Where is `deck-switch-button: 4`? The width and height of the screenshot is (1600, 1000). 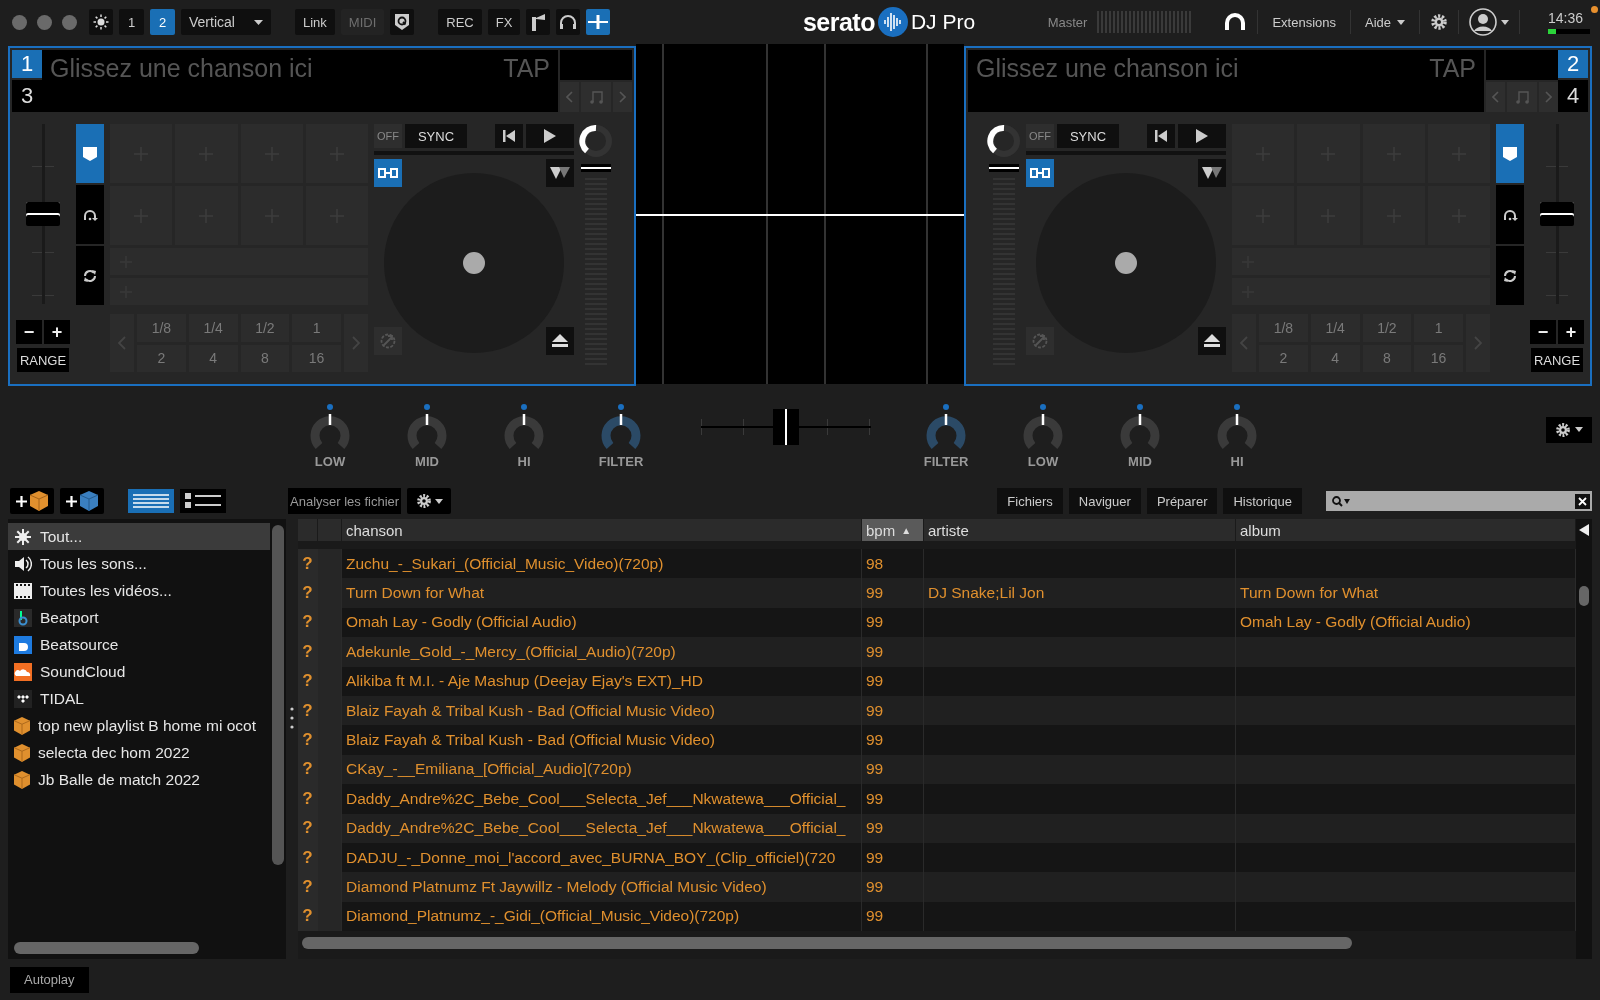
deck-switch-button: 4 is located at coordinates (1573, 96).